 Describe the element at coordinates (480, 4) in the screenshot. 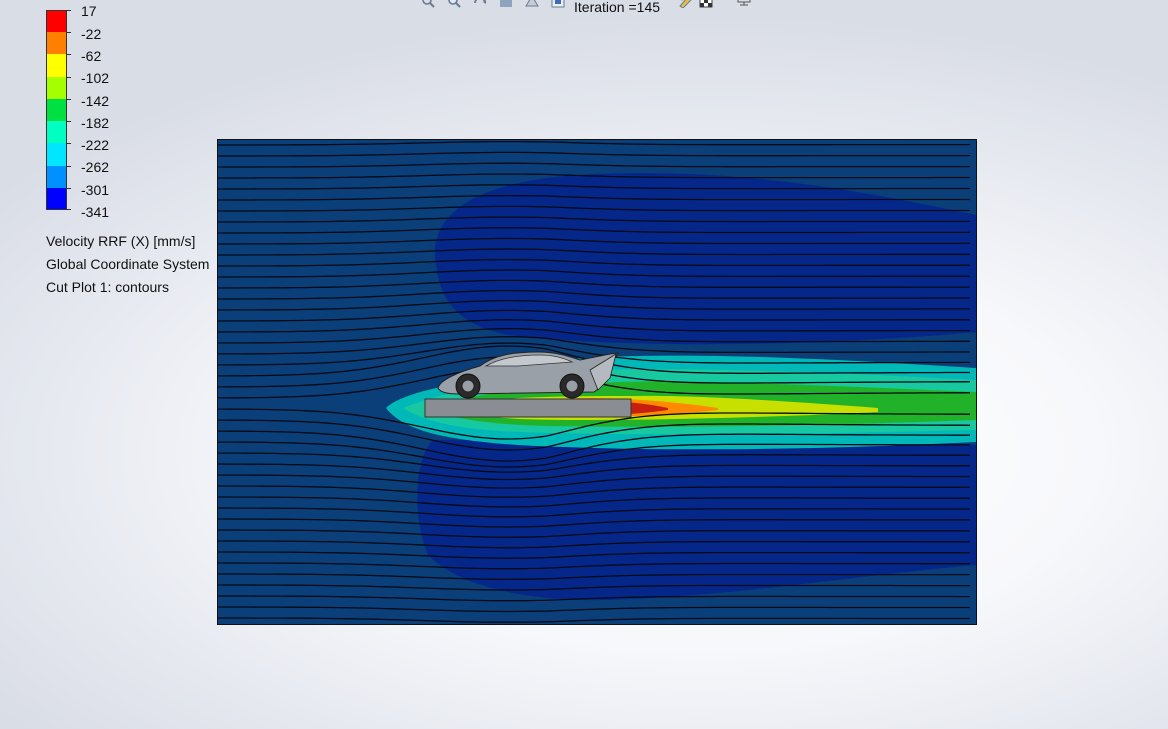

I see `rotate-icon` at that location.